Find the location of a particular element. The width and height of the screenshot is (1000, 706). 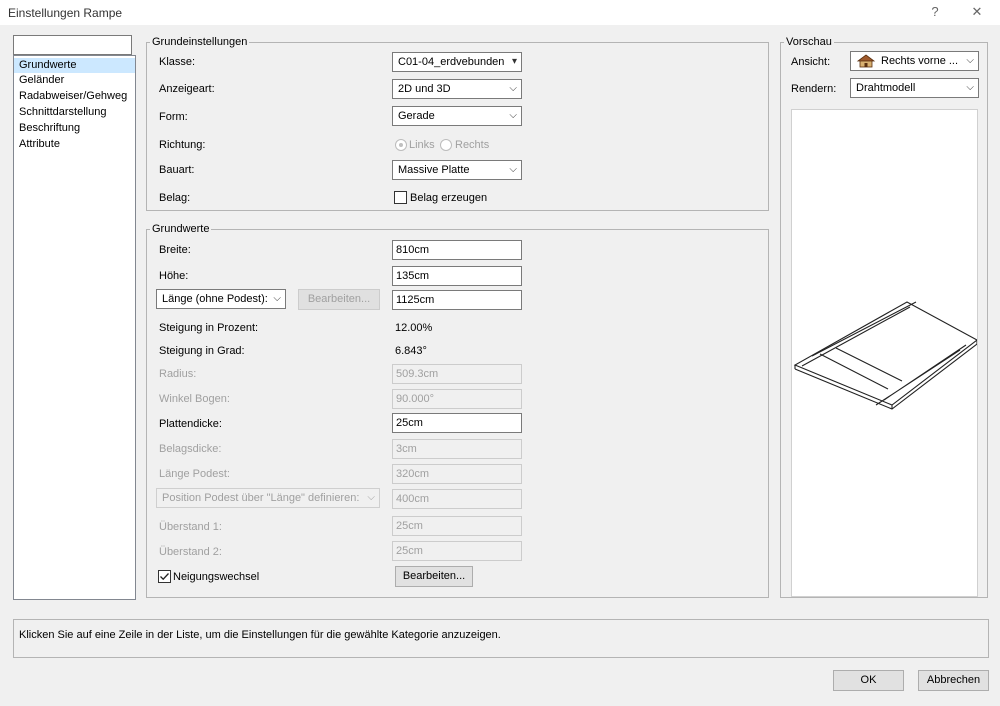

form-select: Gerade ⌵ is located at coordinates (457, 116).